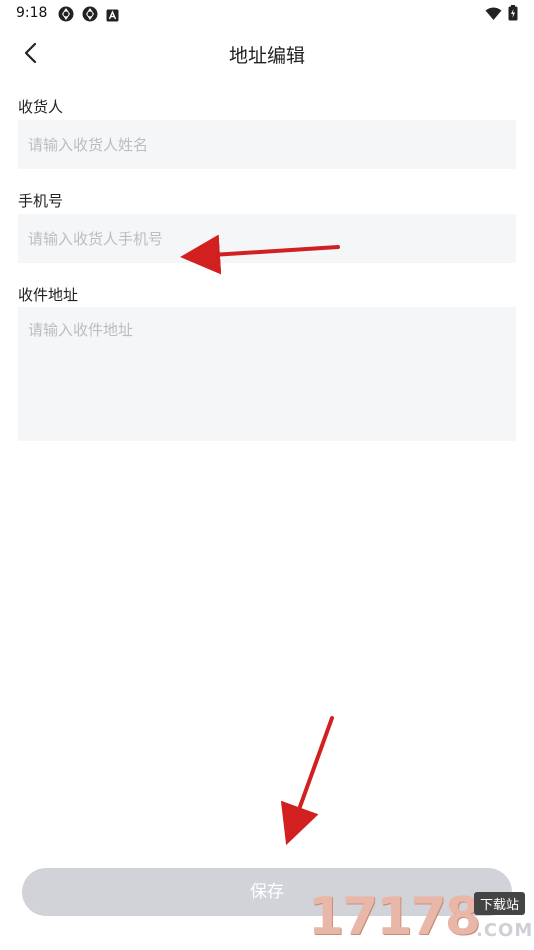  I want to click on watermark-badge: 下载站, so click(500, 903).